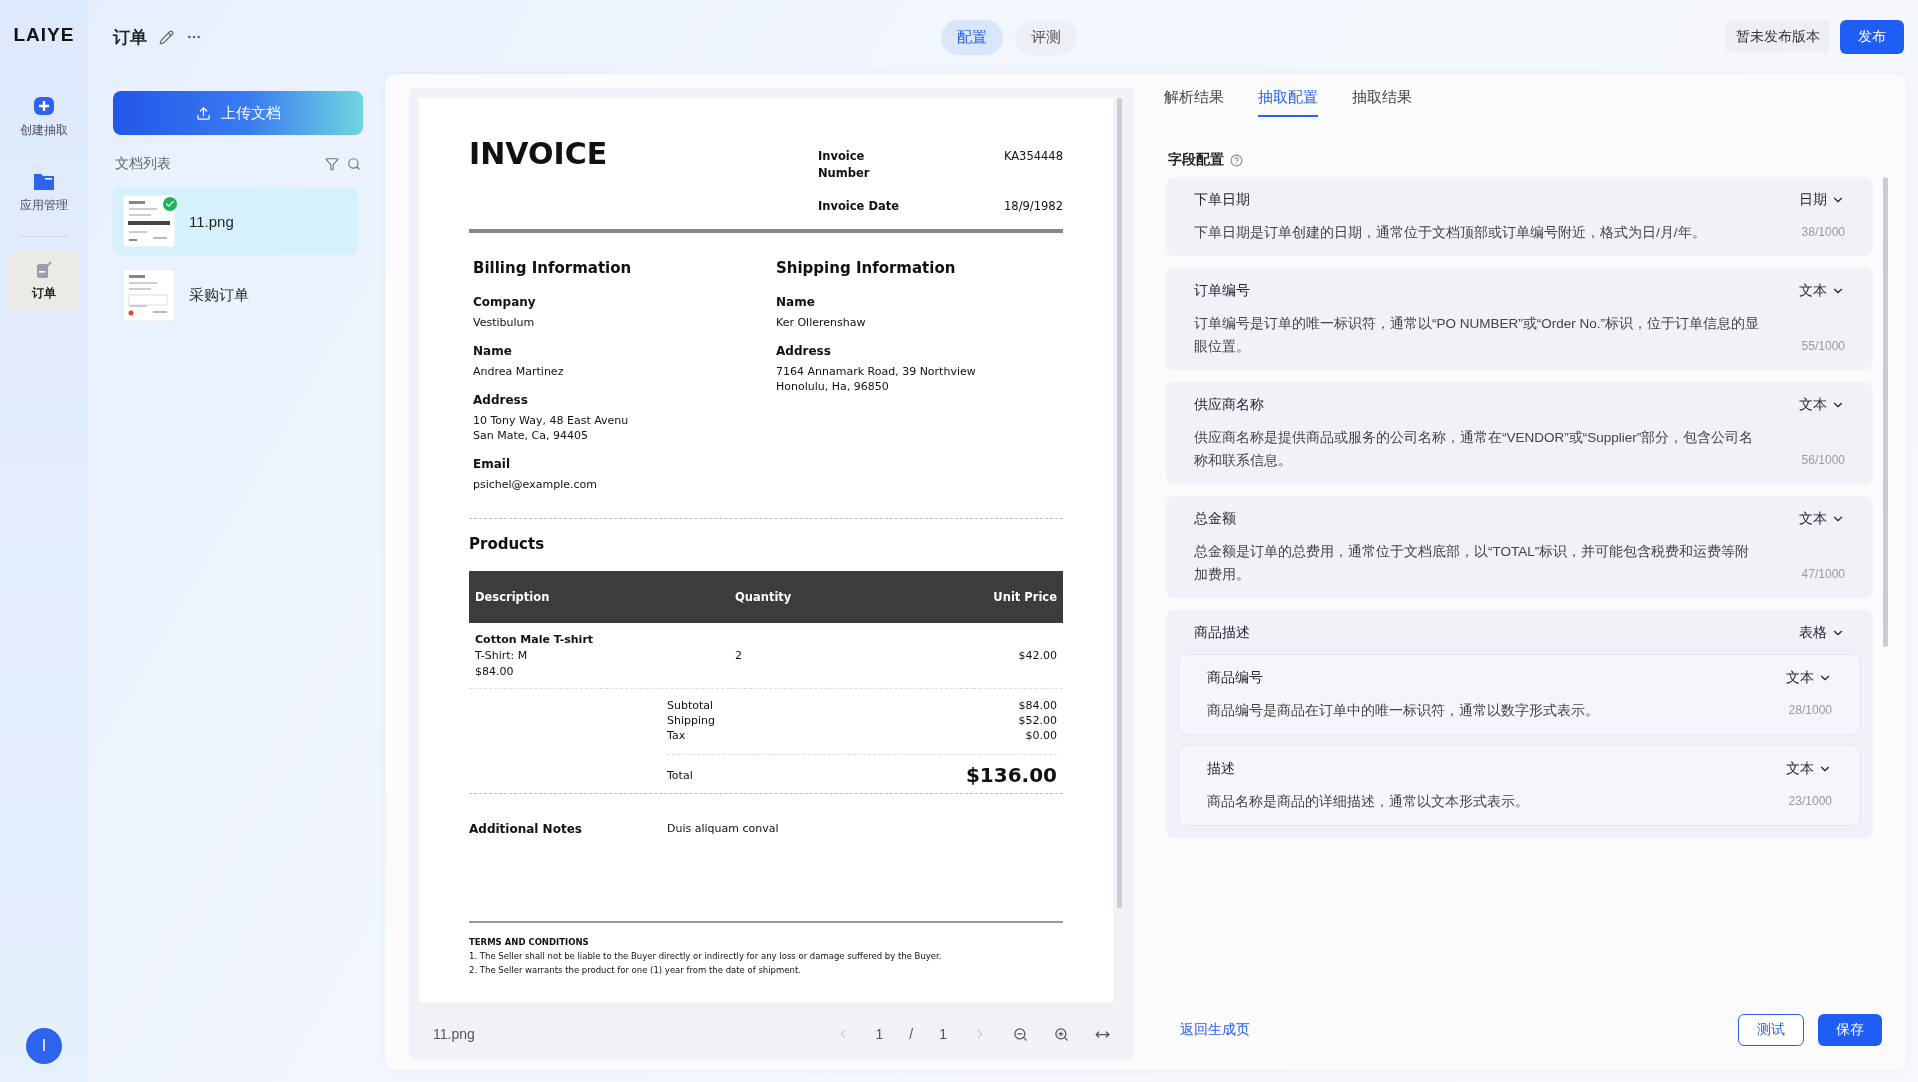  I want to click on char-count: 56/1000, so click(1823, 460).